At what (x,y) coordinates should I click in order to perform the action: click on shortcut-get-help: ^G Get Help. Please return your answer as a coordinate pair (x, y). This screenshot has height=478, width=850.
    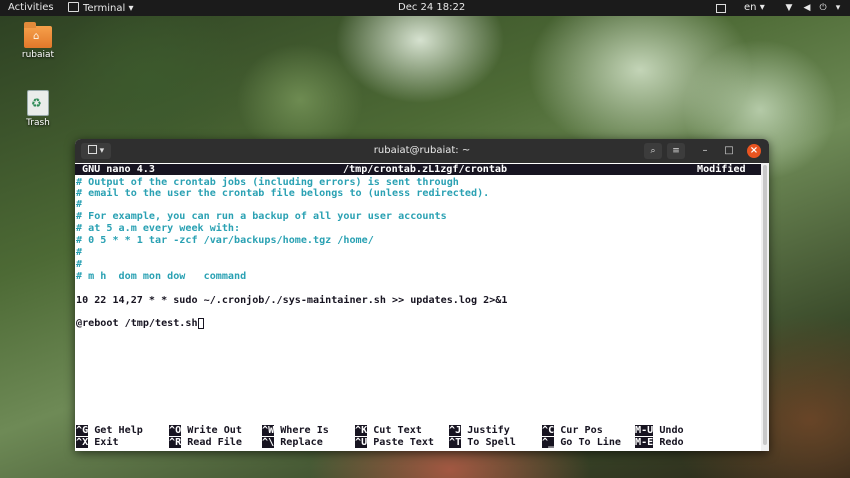
    Looking at the image, I should click on (109, 430).